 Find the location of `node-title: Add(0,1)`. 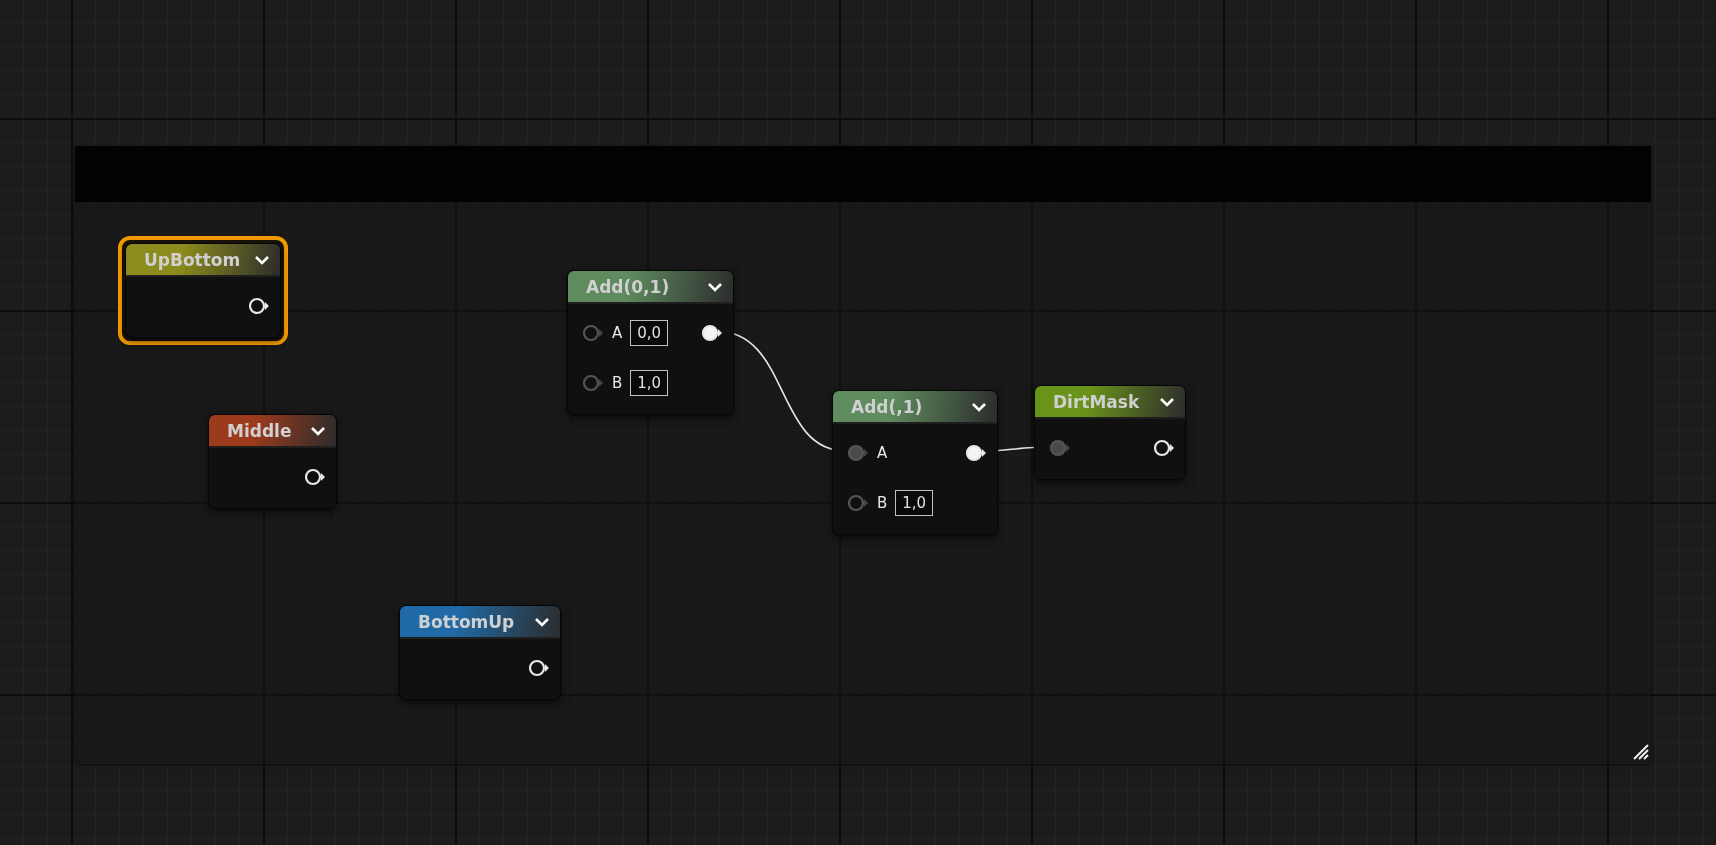

node-title: Add(0,1) is located at coordinates (628, 286).